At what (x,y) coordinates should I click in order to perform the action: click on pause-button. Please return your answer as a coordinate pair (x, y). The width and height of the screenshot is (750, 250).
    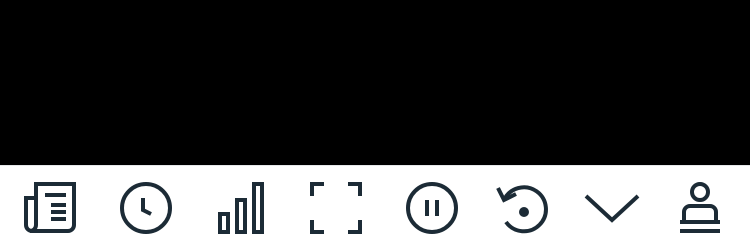
    Looking at the image, I should click on (432, 208).